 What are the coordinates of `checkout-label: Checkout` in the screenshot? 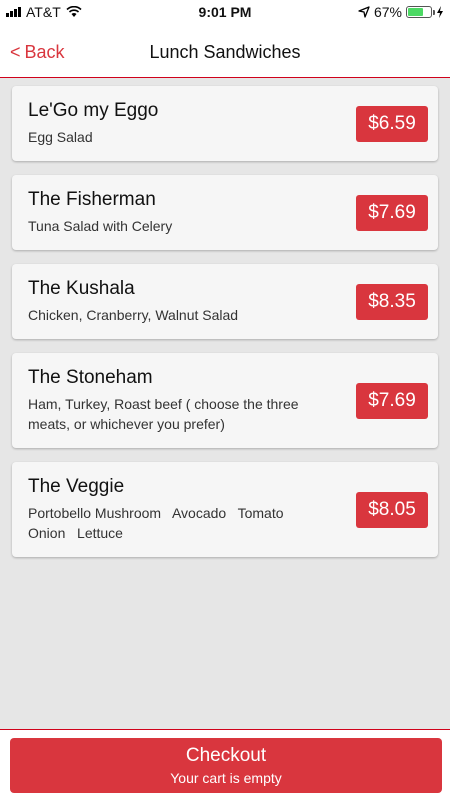 It's located at (226, 755).